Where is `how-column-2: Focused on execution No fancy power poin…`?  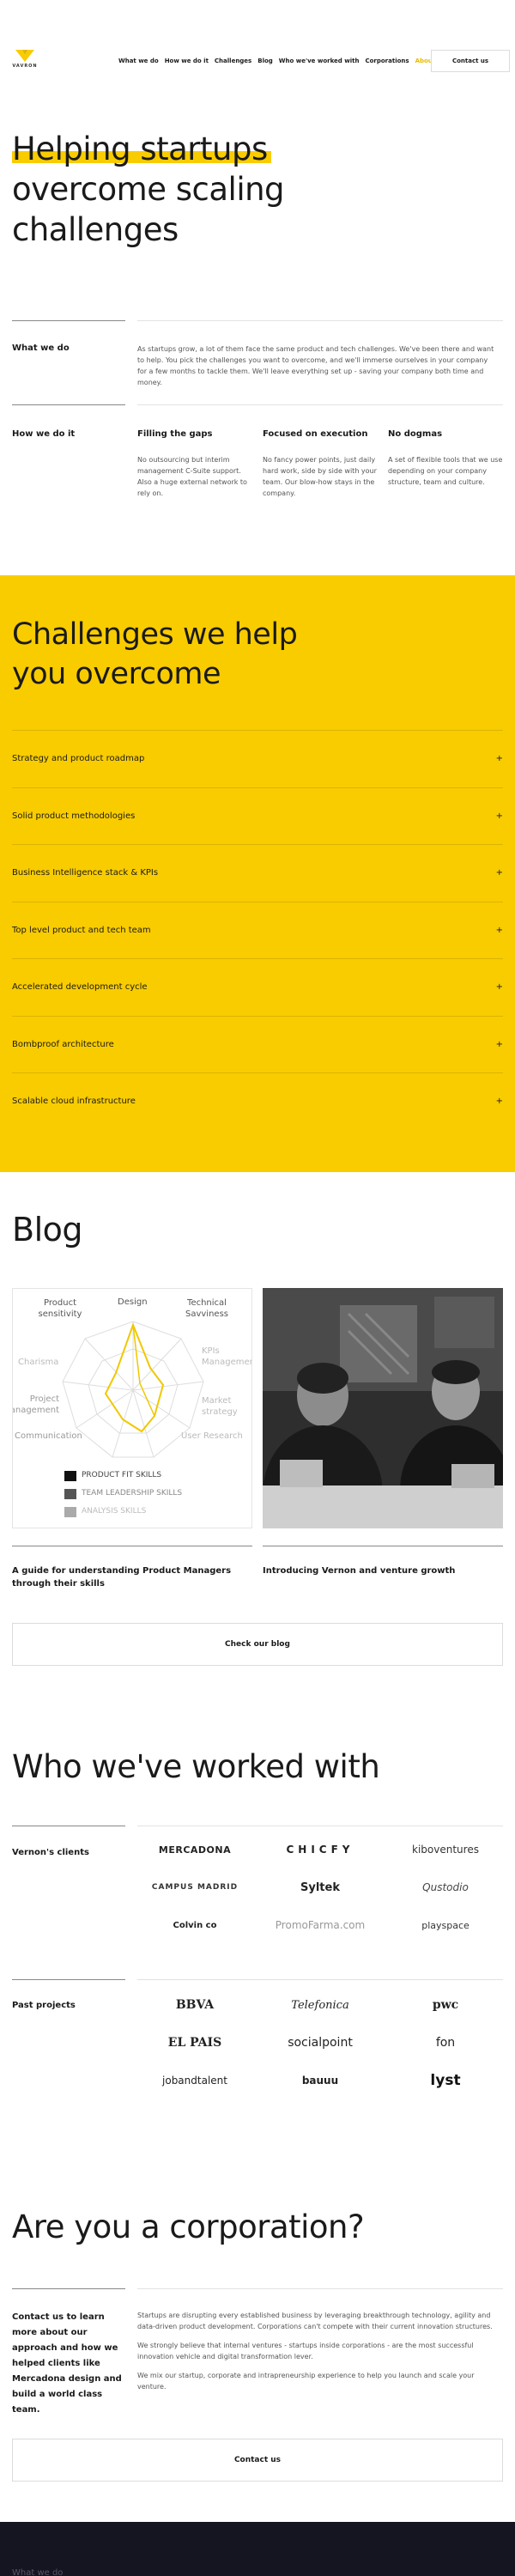 how-column-2: Focused on execution No fancy power poin… is located at coordinates (320, 464).